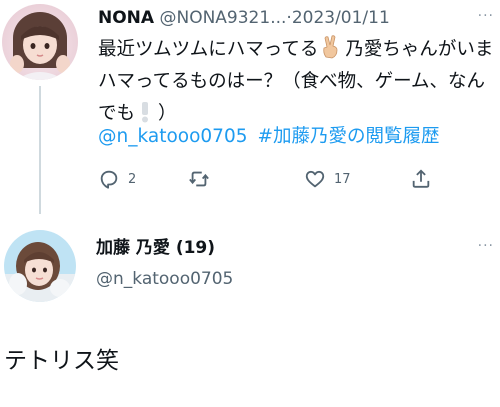  I want to click on reply-button: 2, so click(117, 179).